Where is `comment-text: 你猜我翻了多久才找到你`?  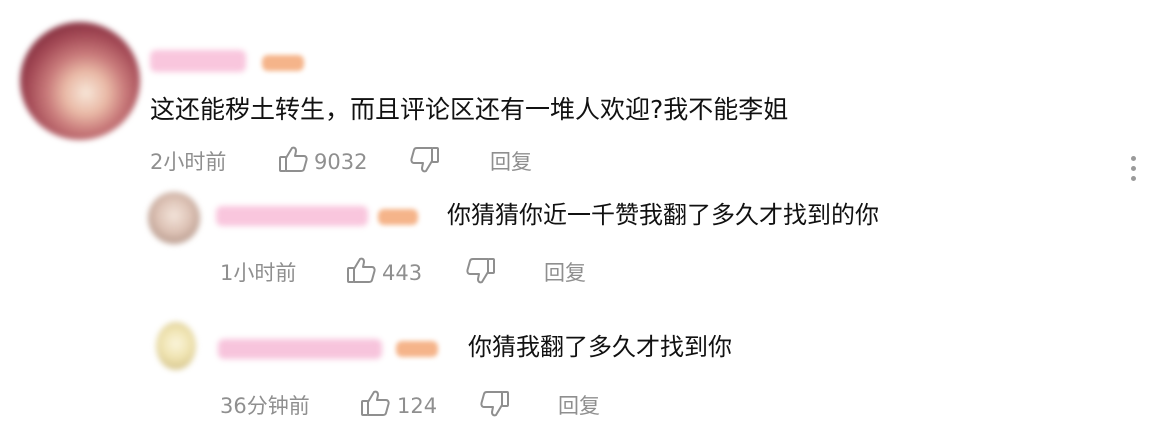
comment-text: 你猜我翻了多久才找到你 is located at coordinates (600, 347).